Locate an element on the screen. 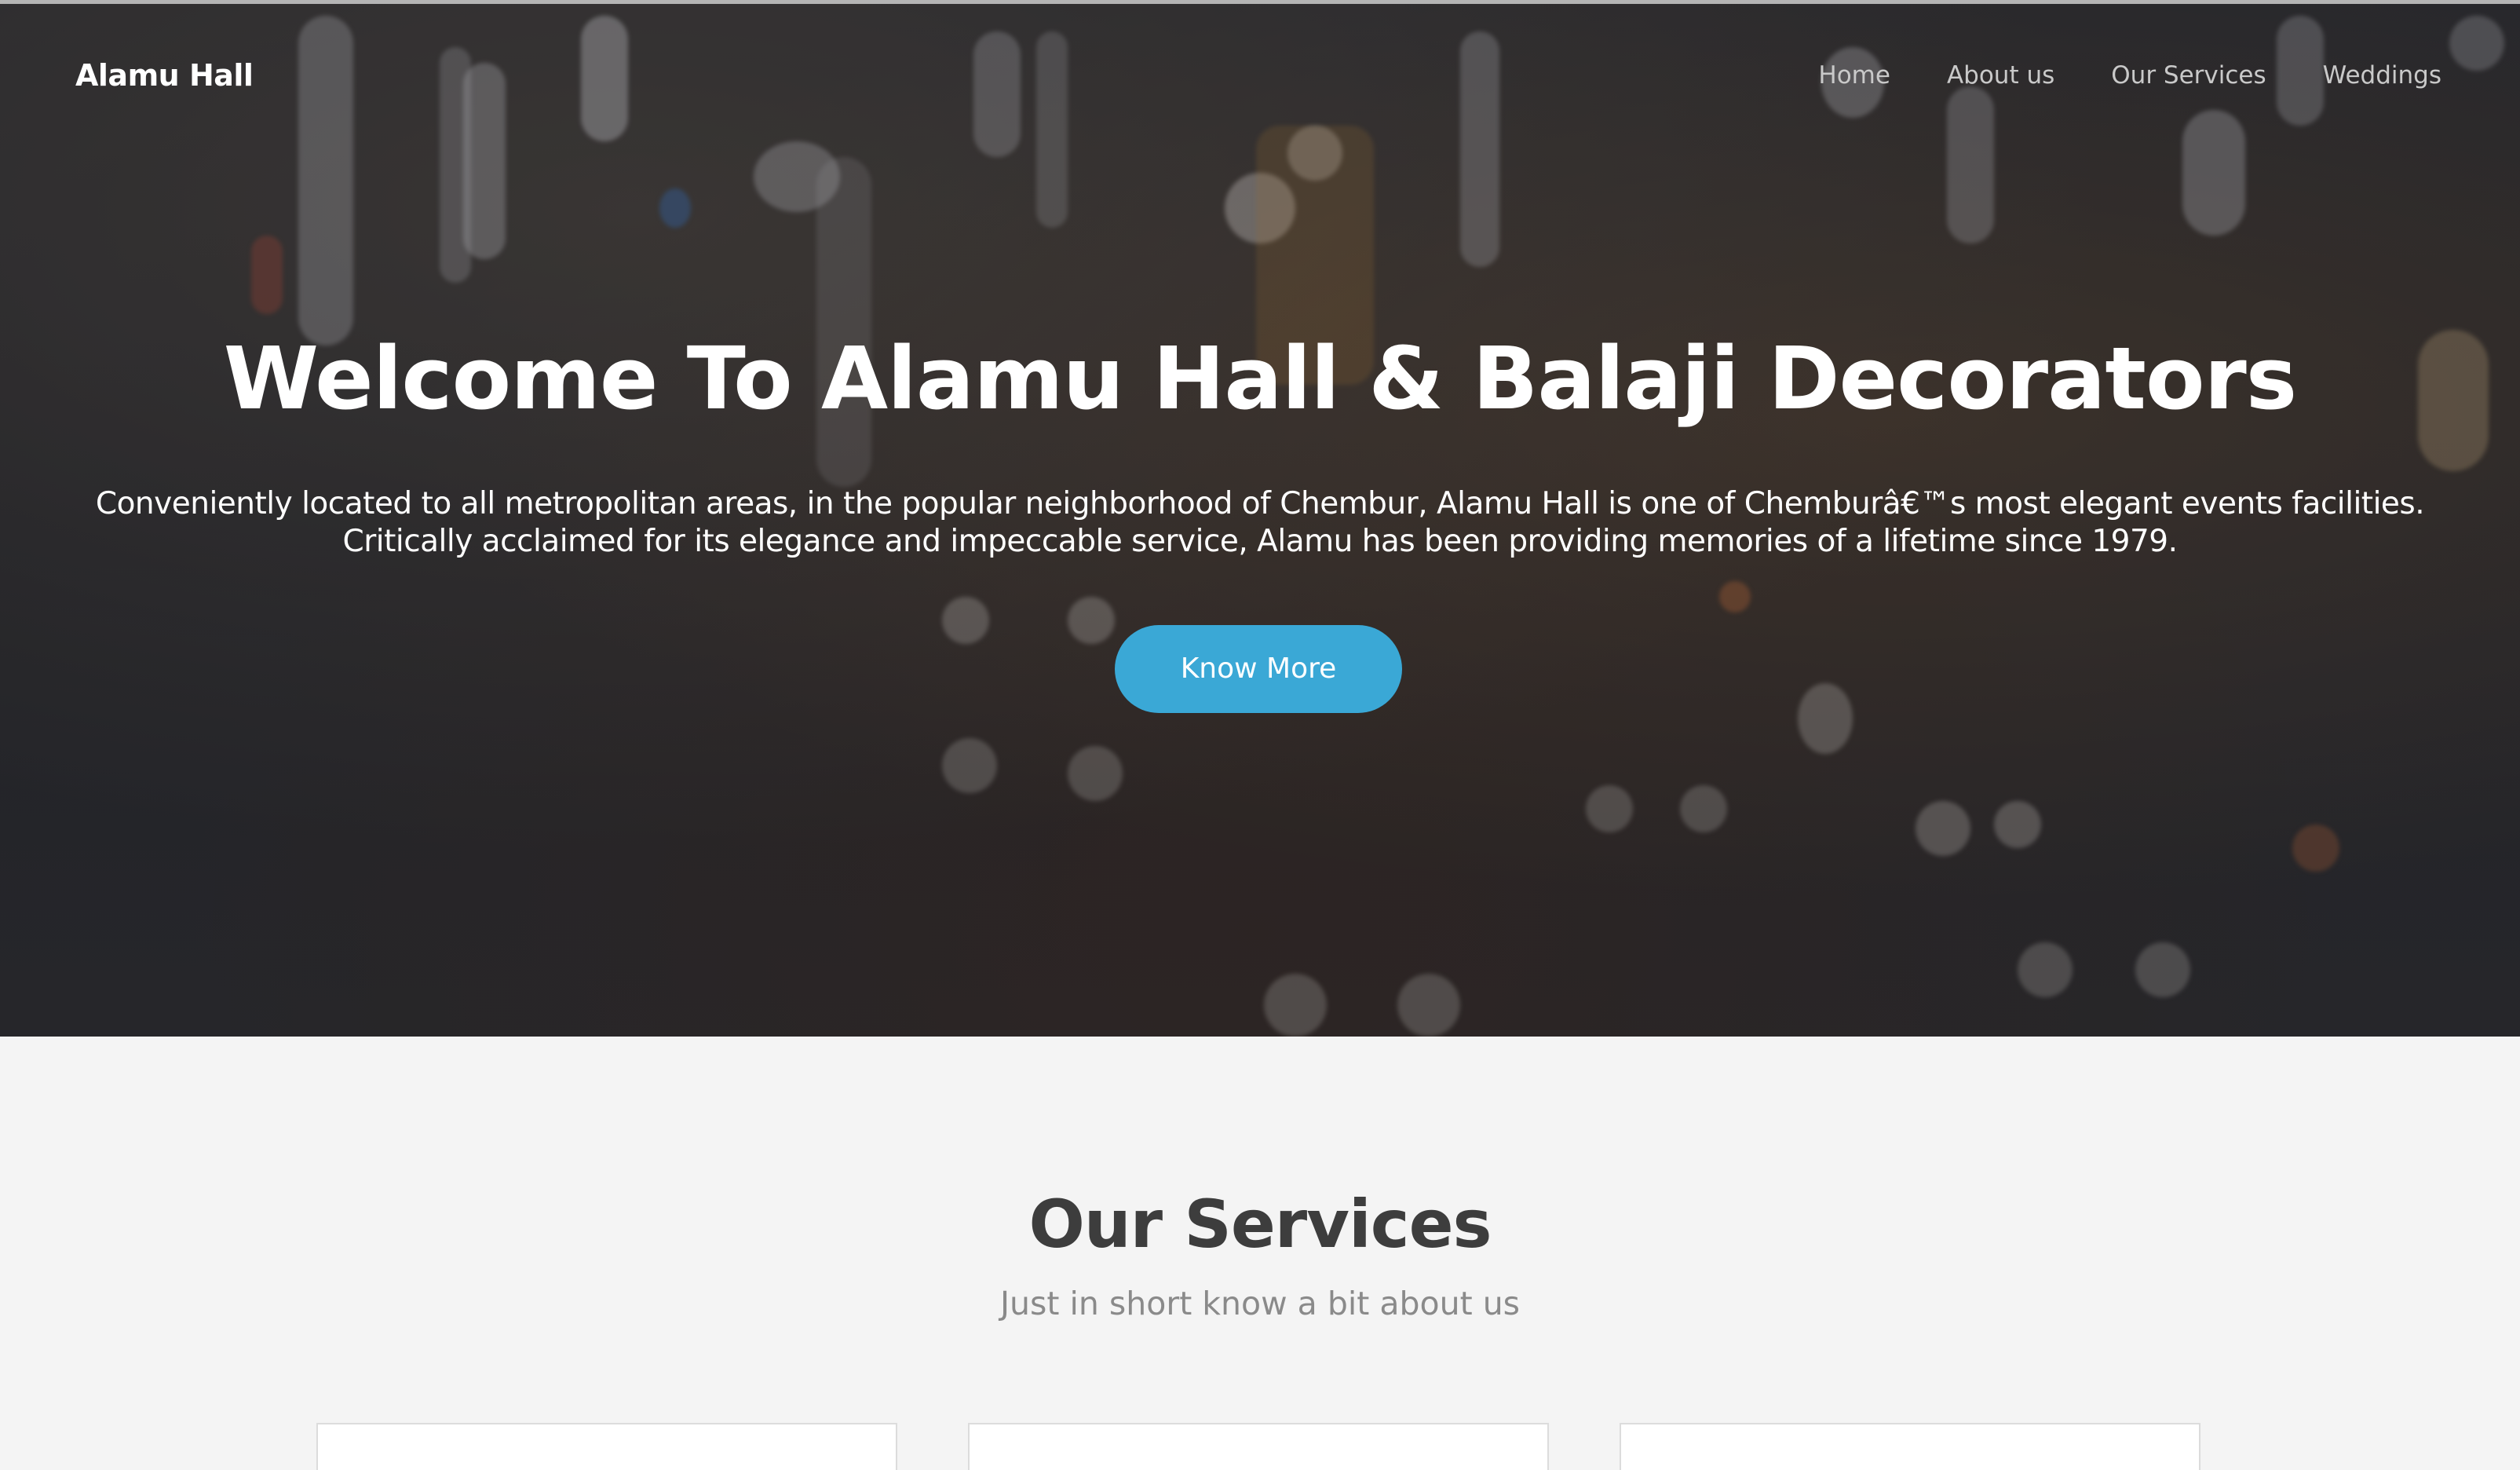 Image resolution: width=2520 pixels, height=1470 pixels. know-more-button: Know More is located at coordinates (1258, 669).